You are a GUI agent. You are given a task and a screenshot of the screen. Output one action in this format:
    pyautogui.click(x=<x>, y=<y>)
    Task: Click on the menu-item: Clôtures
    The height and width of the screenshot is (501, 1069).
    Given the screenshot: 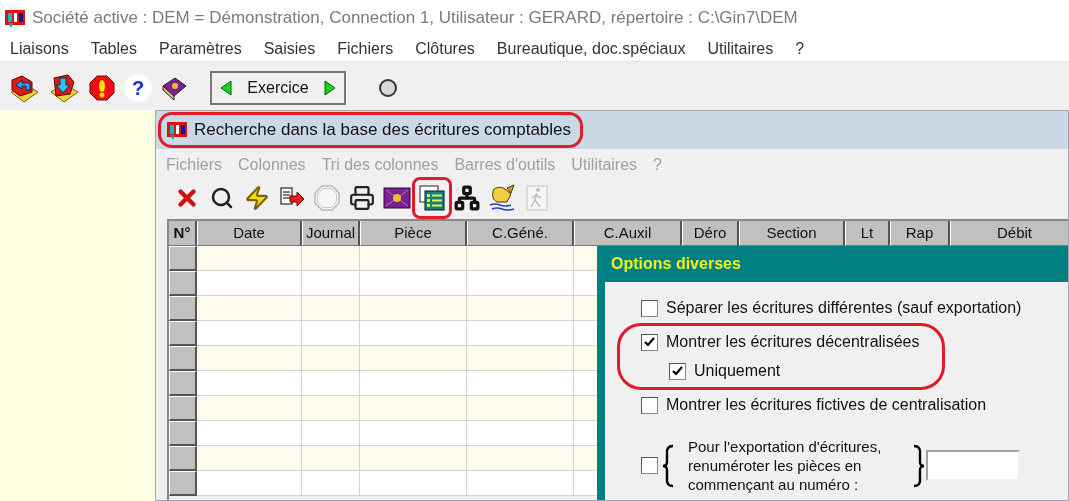 What is the action you would take?
    pyautogui.click(x=445, y=48)
    